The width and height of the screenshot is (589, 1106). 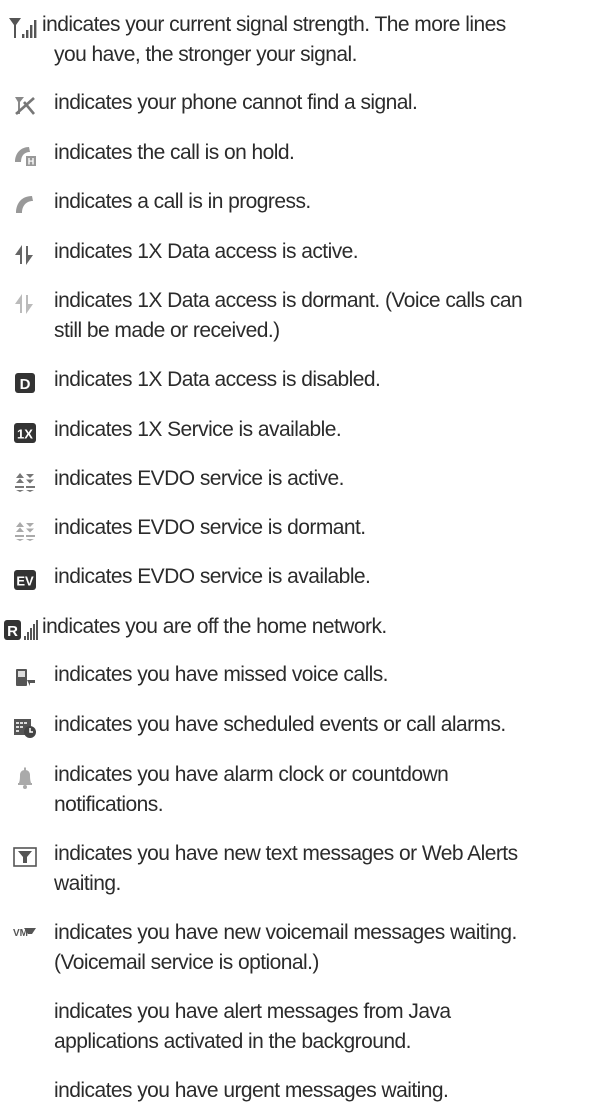 What do you see at coordinates (109, 804) in the screenshot?
I see `entry-text-continued: notifications.` at bounding box center [109, 804].